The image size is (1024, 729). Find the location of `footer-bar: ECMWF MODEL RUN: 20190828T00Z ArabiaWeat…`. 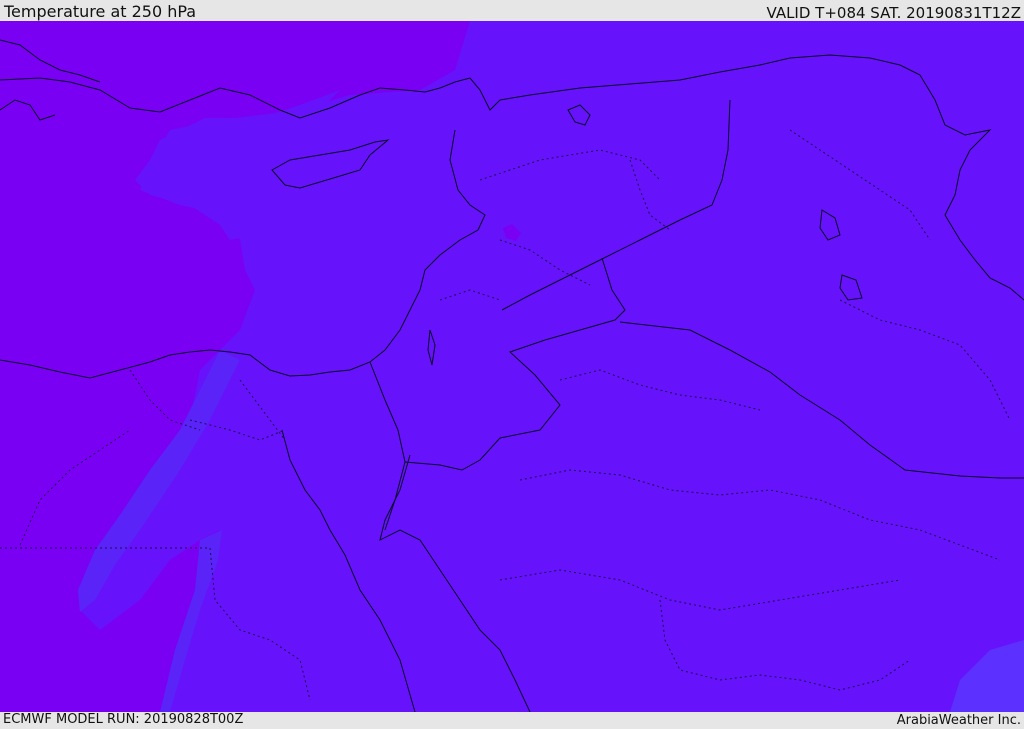

footer-bar: ECMWF MODEL RUN: 20190828T00Z ArabiaWeat… is located at coordinates (512, 720).